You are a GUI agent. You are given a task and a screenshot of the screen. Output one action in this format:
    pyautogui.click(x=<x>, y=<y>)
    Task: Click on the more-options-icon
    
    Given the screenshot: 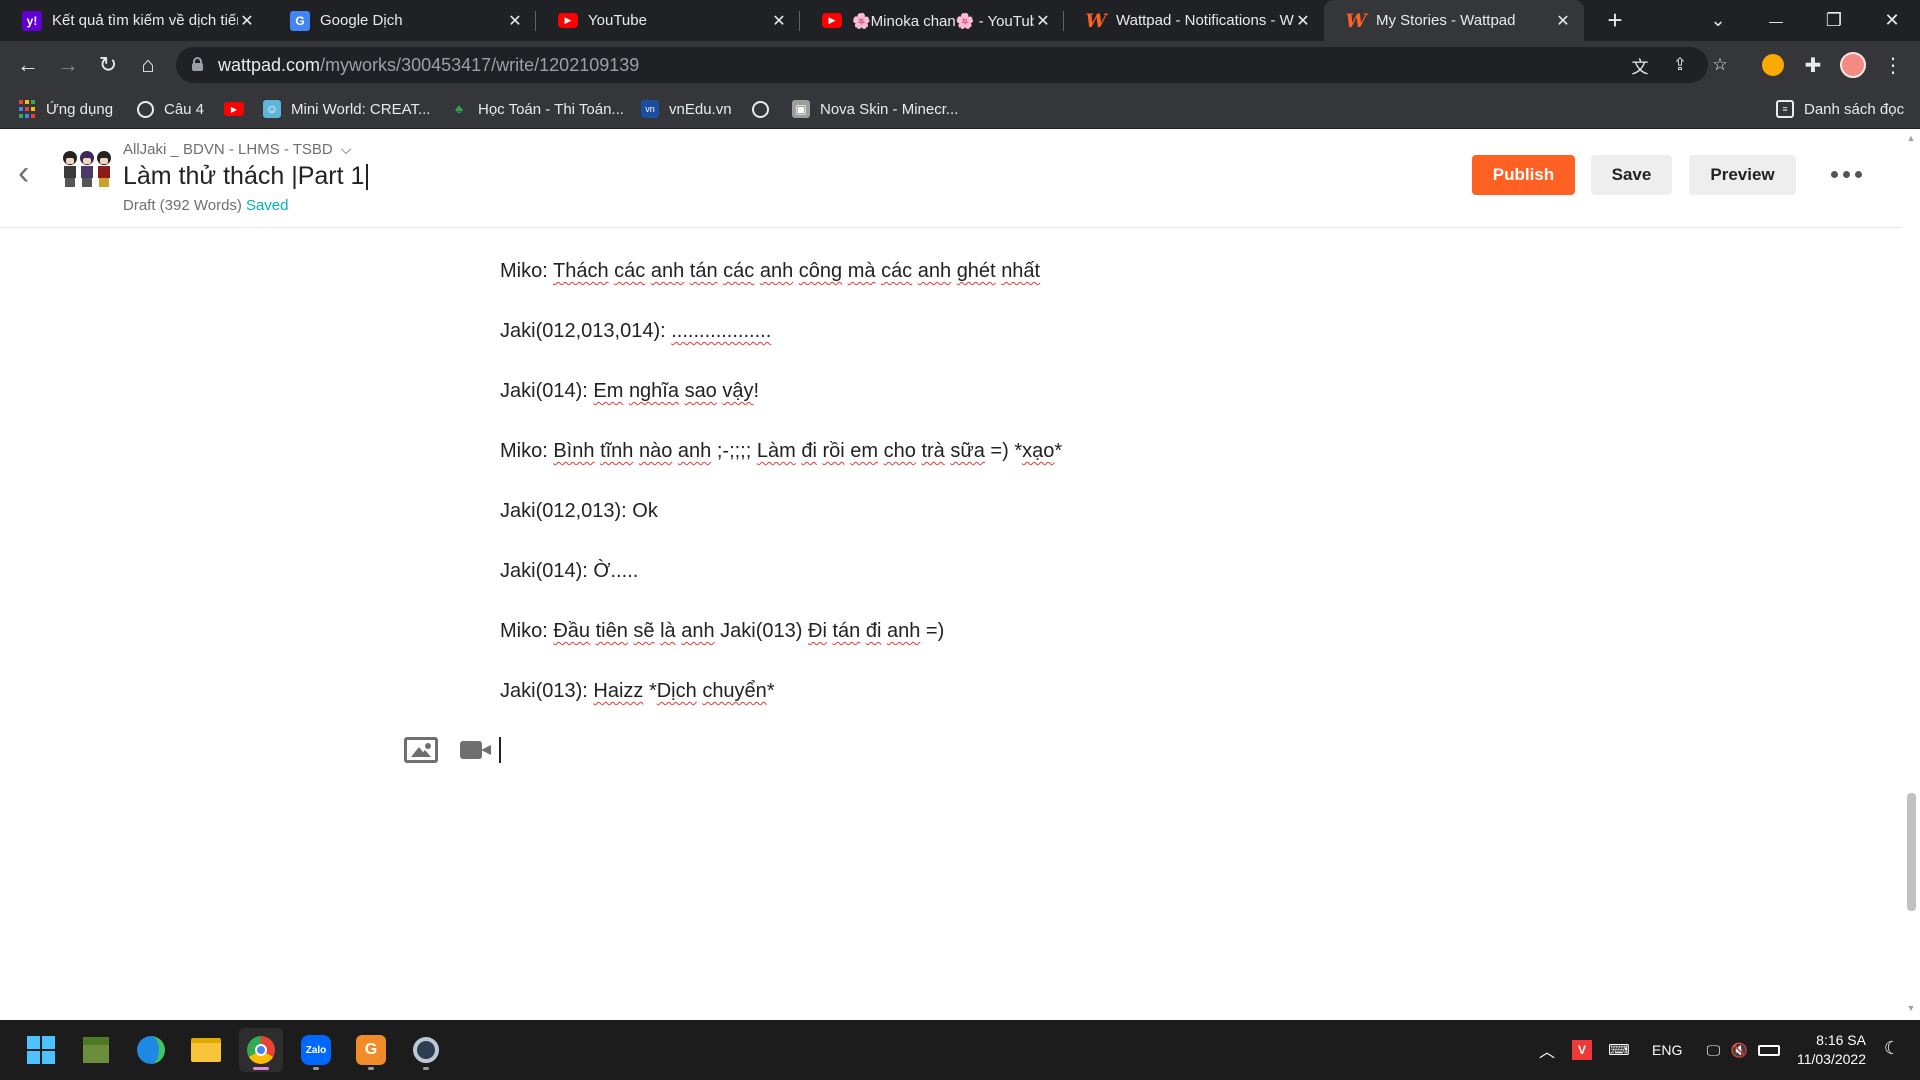 What is the action you would take?
    pyautogui.click(x=1846, y=174)
    